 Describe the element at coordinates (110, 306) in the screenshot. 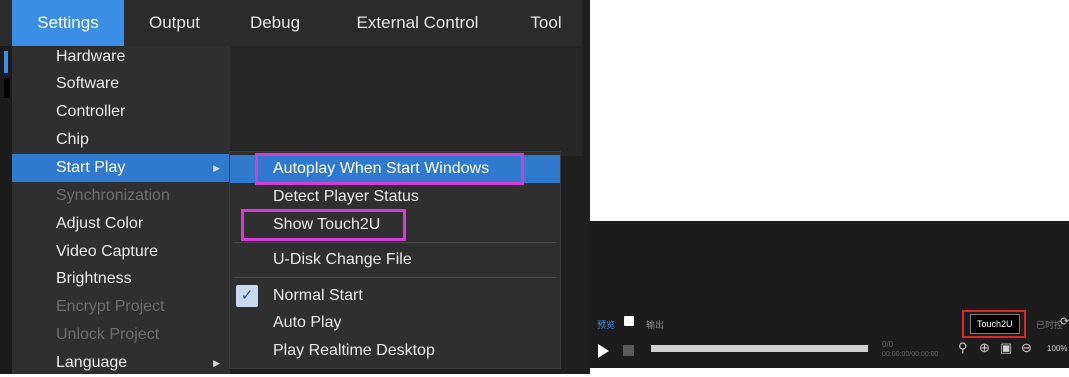

I see `menu-item-encrypt-project: Encrypt Project` at that location.